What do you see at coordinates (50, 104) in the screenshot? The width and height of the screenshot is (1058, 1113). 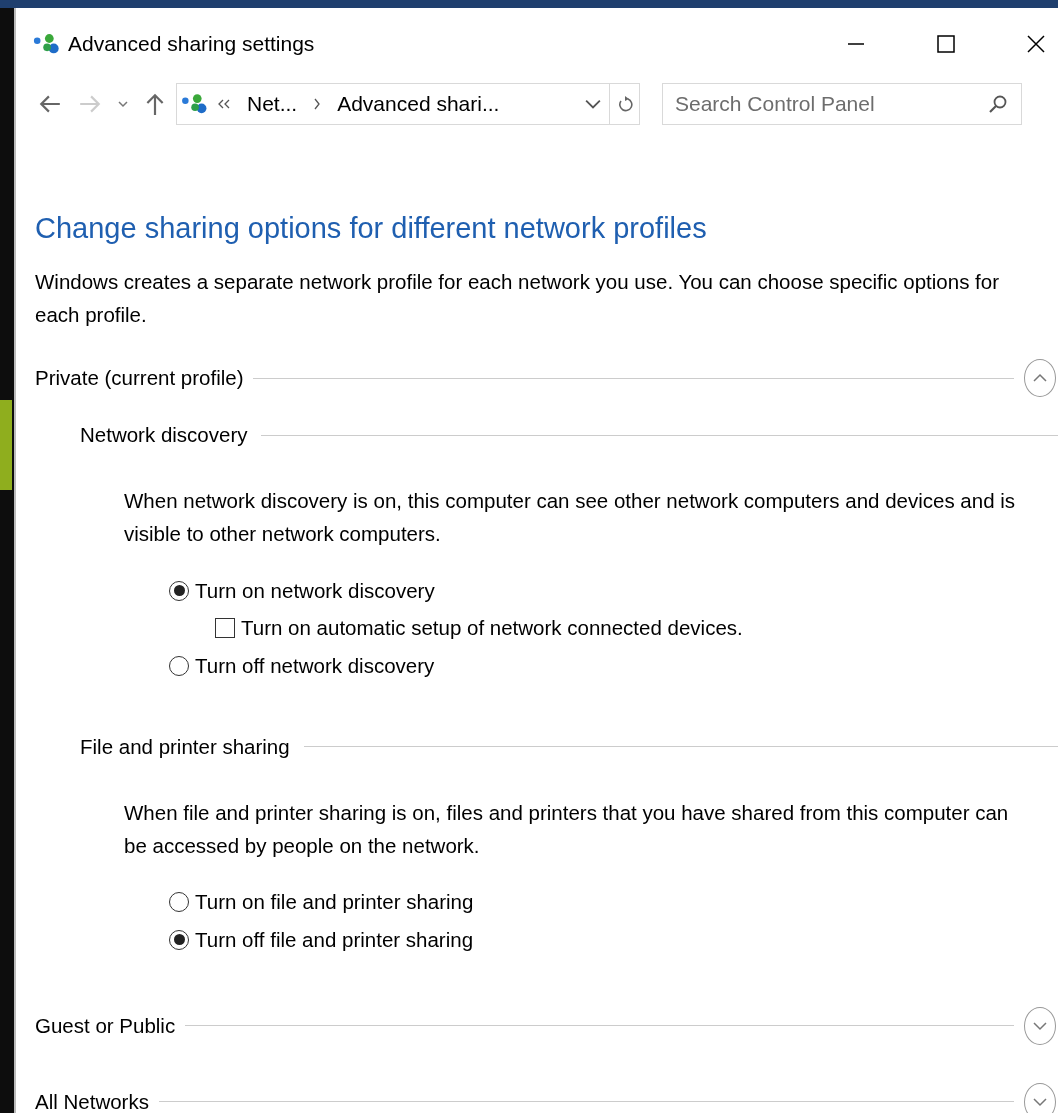 I see `back-arrow-icon` at bounding box center [50, 104].